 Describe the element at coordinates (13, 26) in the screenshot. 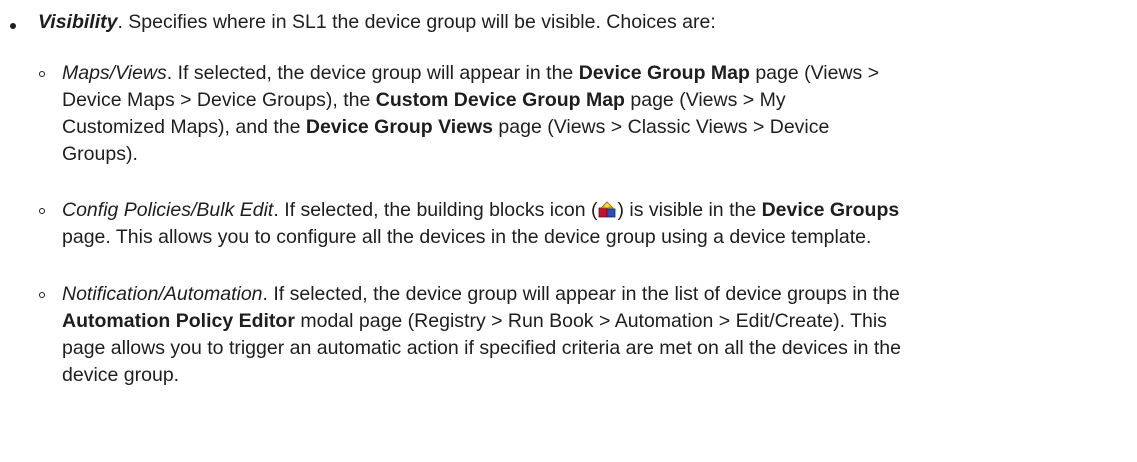

I see `bullet-disc` at that location.